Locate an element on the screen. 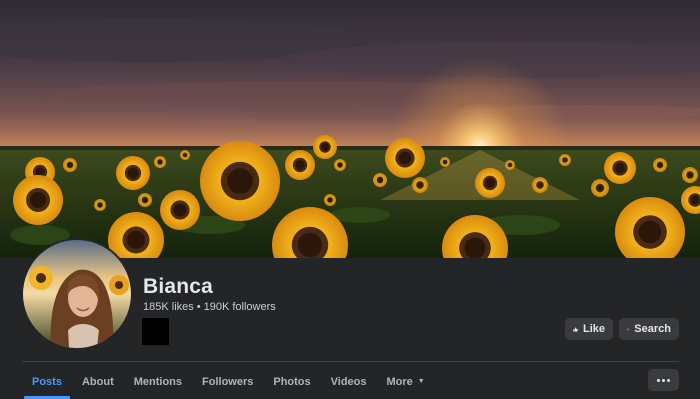  redacted-box is located at coordinates (155, 331).